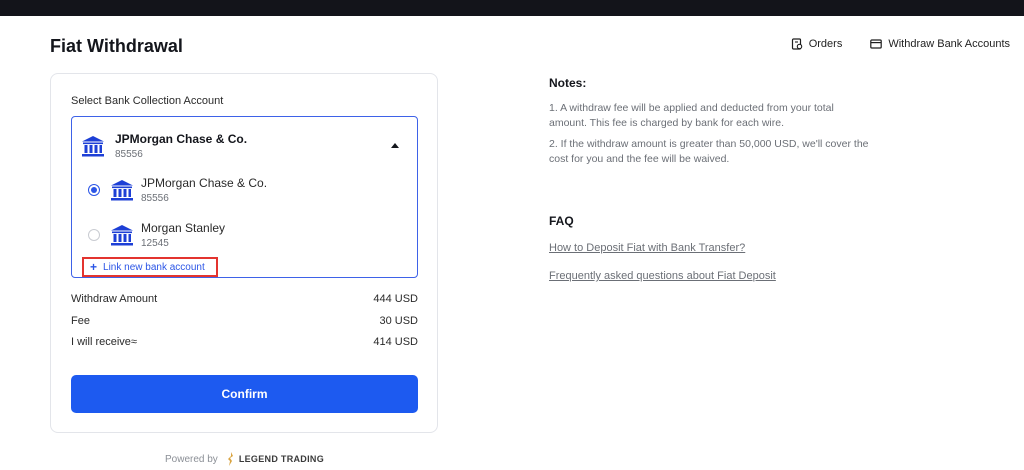 Image resolution: width=1024 pixels, height=470 pixels. What do you see at coordinates (155, 198) in the screenshot?
I see `bank-option-number: 85556` at bounding box center [155, 198].